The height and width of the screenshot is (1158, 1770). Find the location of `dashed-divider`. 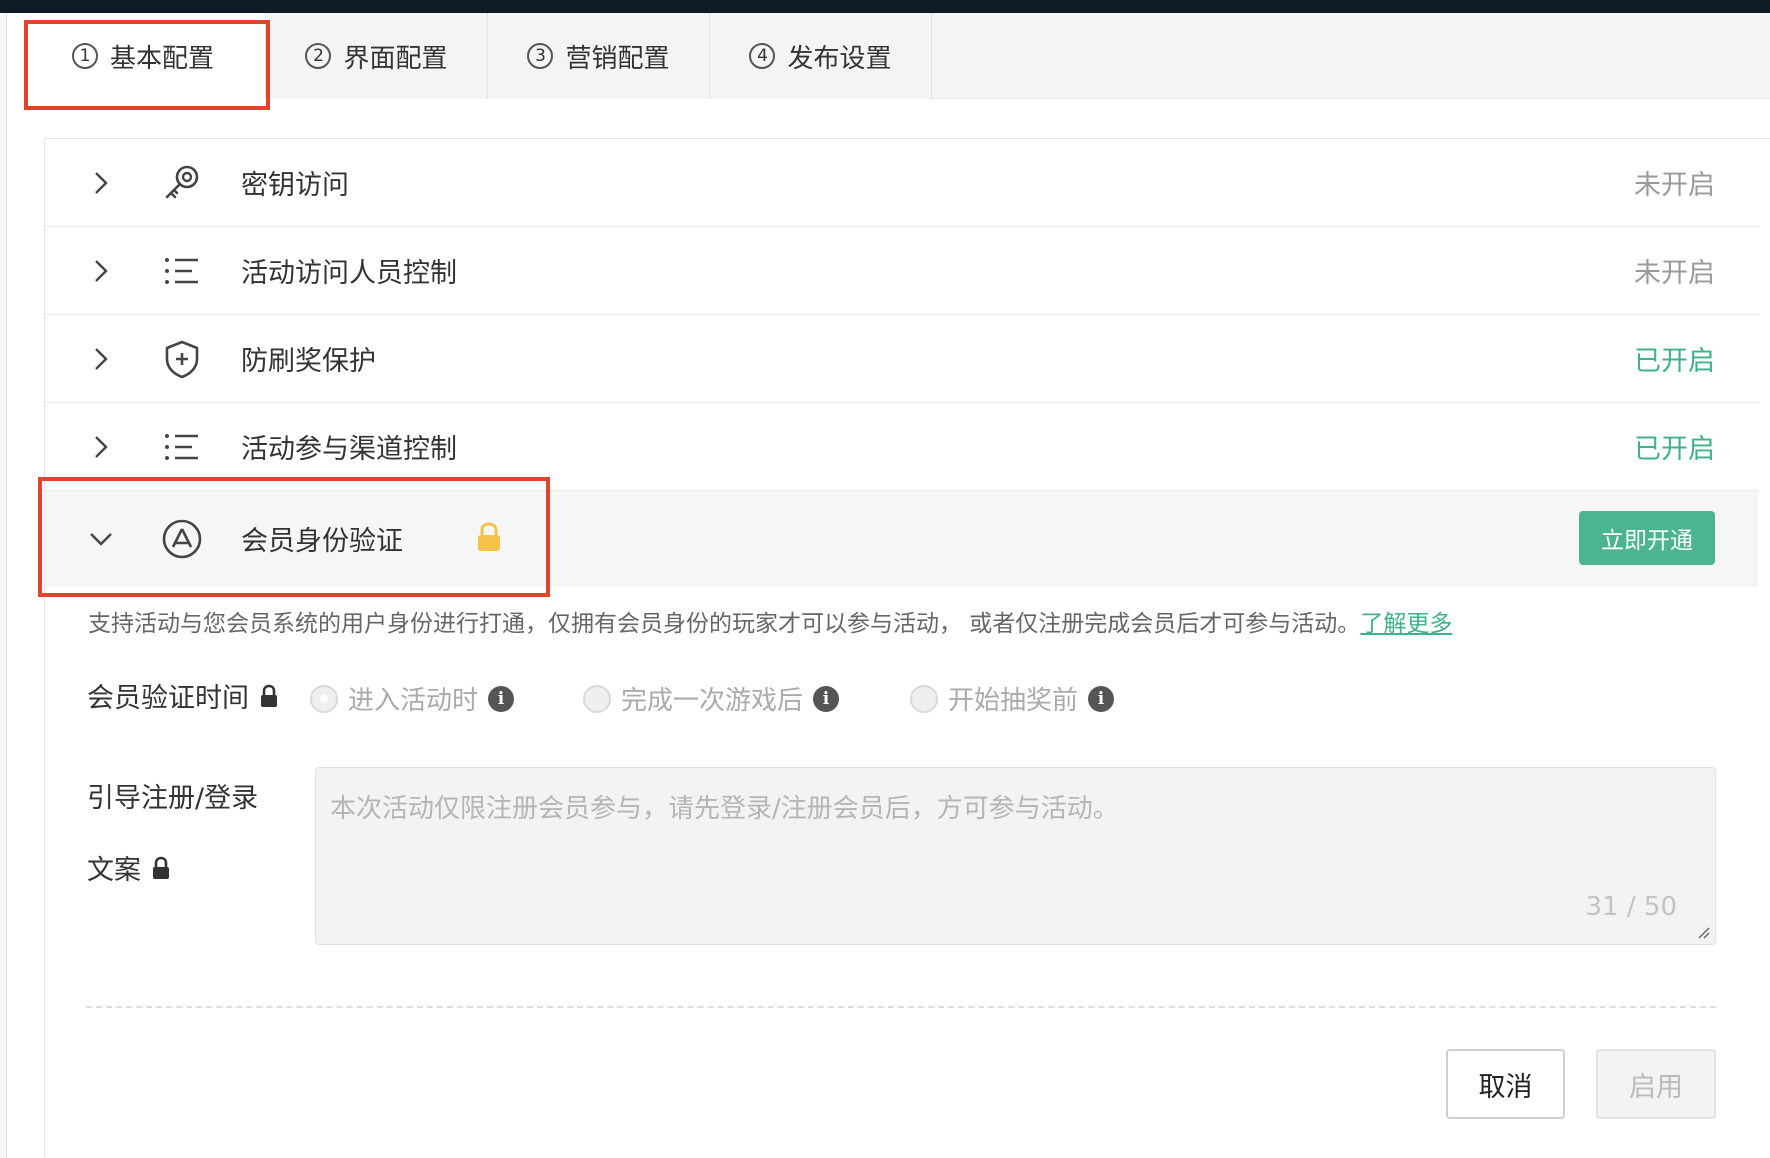

dashed-divider is located at coordinates (901, 1007).